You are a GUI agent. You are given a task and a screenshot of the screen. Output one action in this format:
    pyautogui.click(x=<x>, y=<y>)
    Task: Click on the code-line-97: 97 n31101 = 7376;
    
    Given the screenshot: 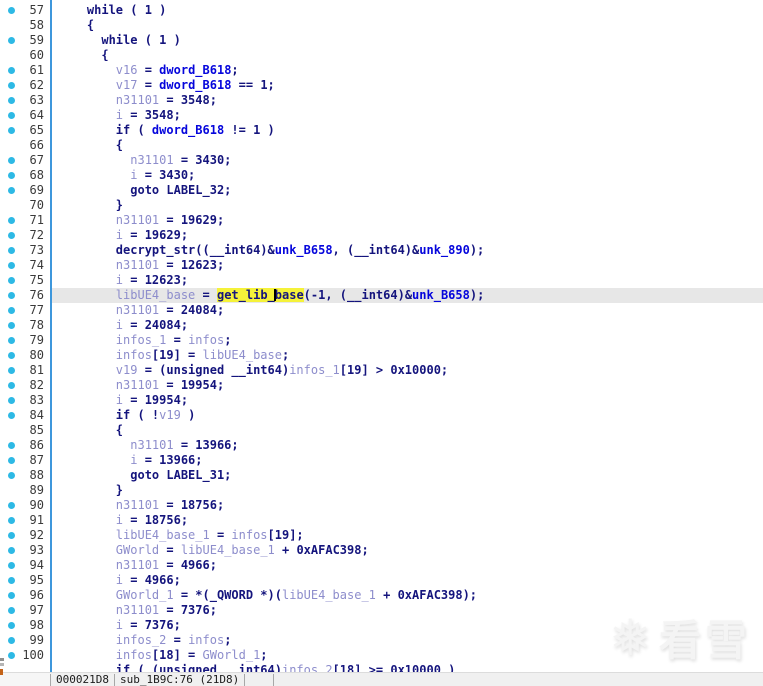 What is the action you would take?
    pyautogui.click(x=381, y=610)
    